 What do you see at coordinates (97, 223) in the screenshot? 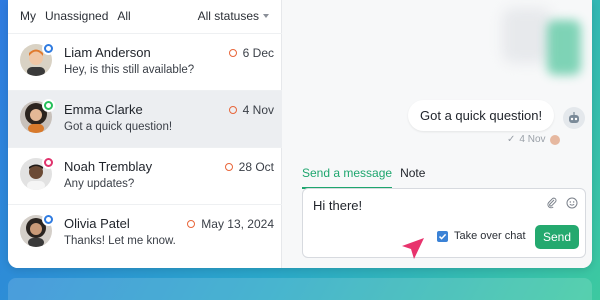
I see `contact-name: Olivia Patel` at bounding box center [97, 223].